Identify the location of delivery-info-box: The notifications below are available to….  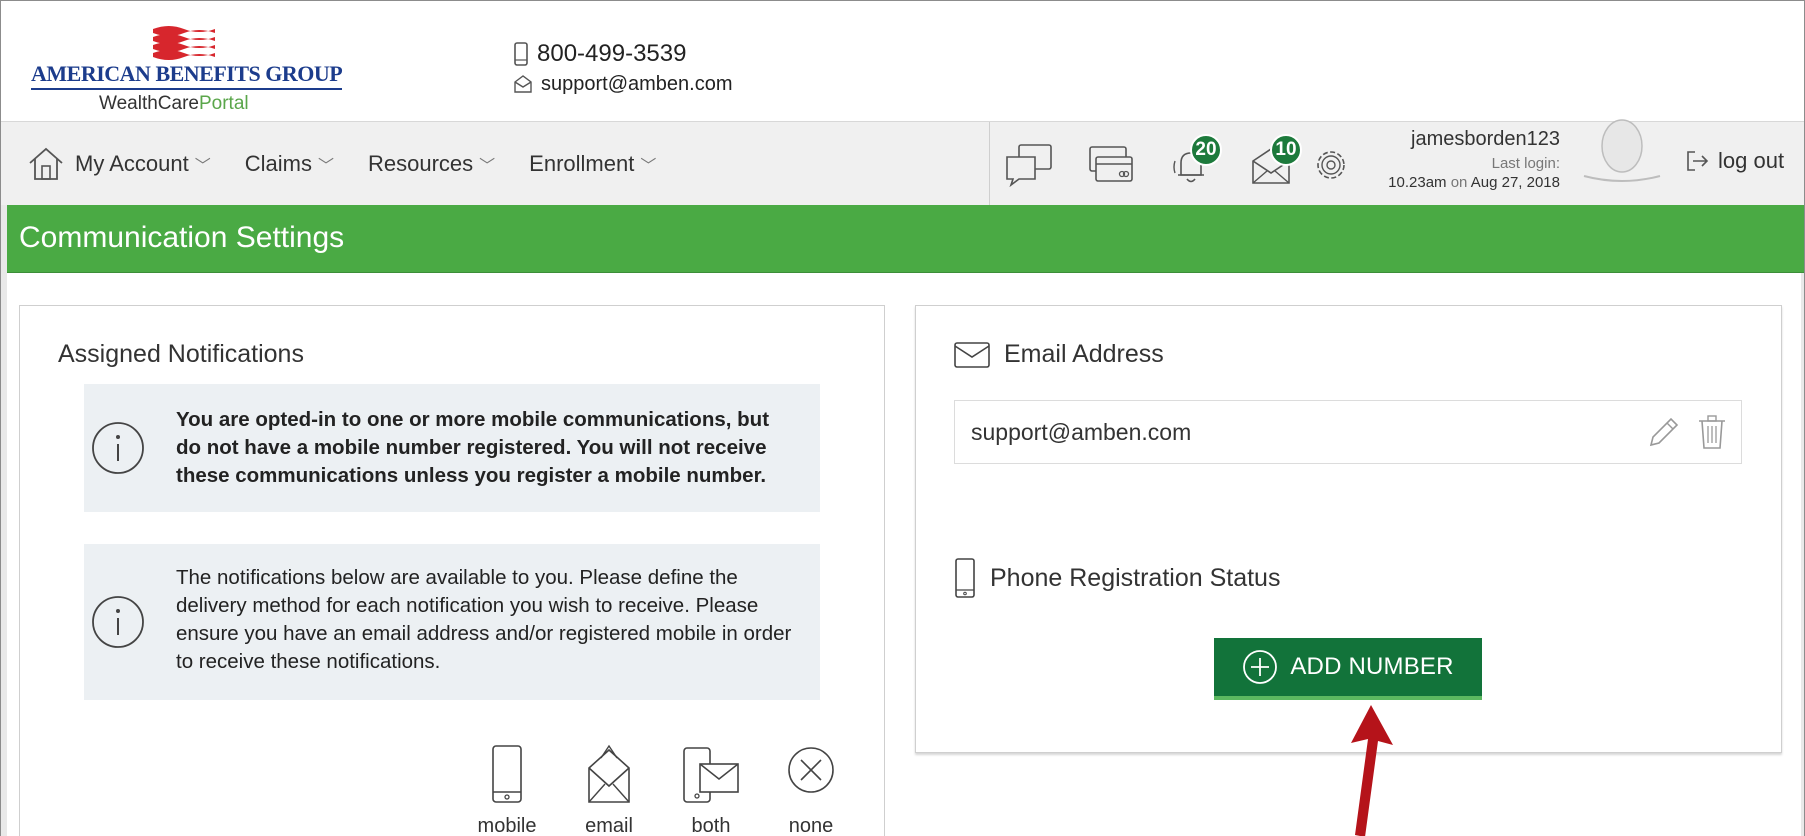
(452, 622).